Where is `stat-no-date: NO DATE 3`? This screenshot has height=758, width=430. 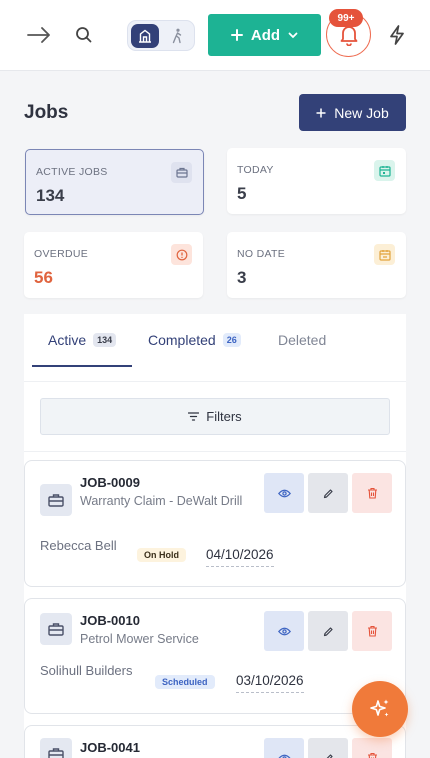 stat-no-date: NO DATE 3 is located at coordinates (316, 265).